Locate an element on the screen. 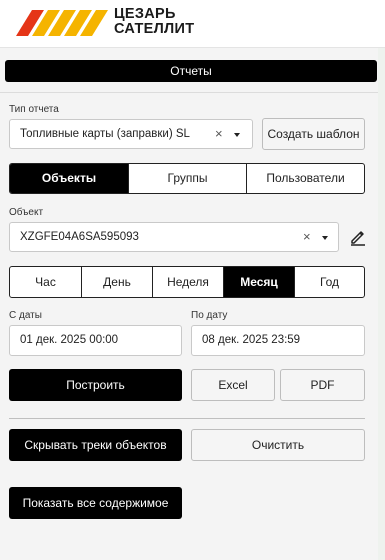  tab-hour: Час is located at coordinates (45, 282).